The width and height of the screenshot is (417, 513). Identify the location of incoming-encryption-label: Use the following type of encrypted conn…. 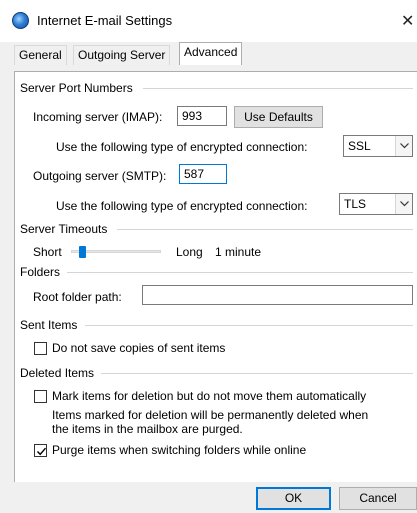
(182, 147).